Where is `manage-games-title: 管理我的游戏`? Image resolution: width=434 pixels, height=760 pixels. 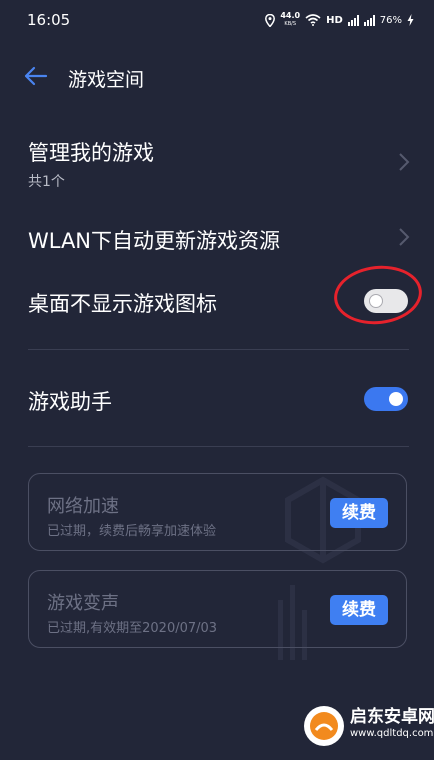
manage-games-title: 管理我的游戏 is located at coordinates (91, 153).